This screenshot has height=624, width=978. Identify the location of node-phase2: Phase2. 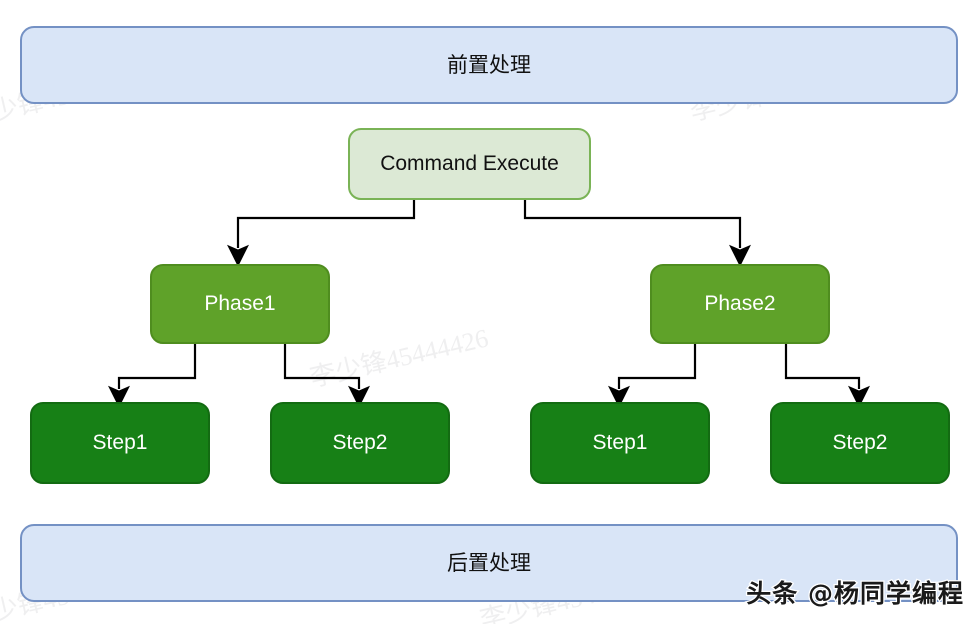
(740, 304).